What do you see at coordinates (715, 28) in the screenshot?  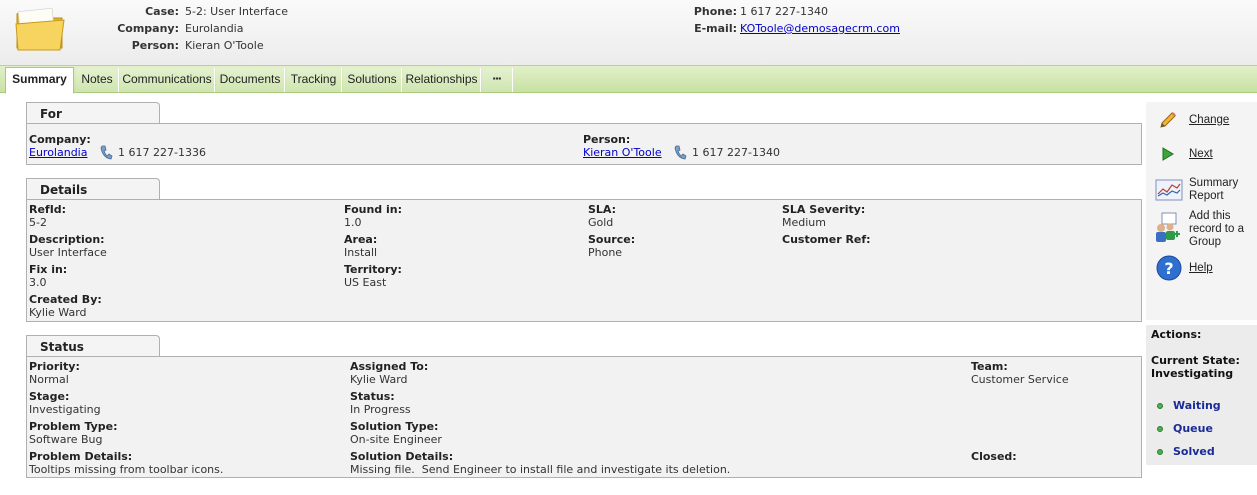 I see `email-label: E-mail:` at bounding box center [715, 28].